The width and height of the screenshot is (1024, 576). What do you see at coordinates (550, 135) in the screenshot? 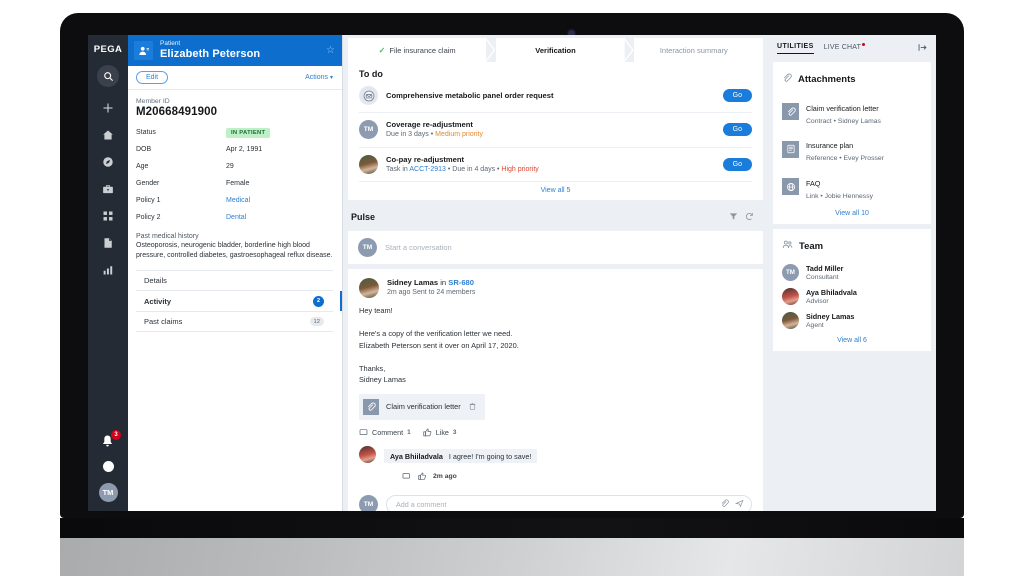
I see `todo-item-subtitle: Due in 3 days • Medium priority` at bounding box center [550, 135].